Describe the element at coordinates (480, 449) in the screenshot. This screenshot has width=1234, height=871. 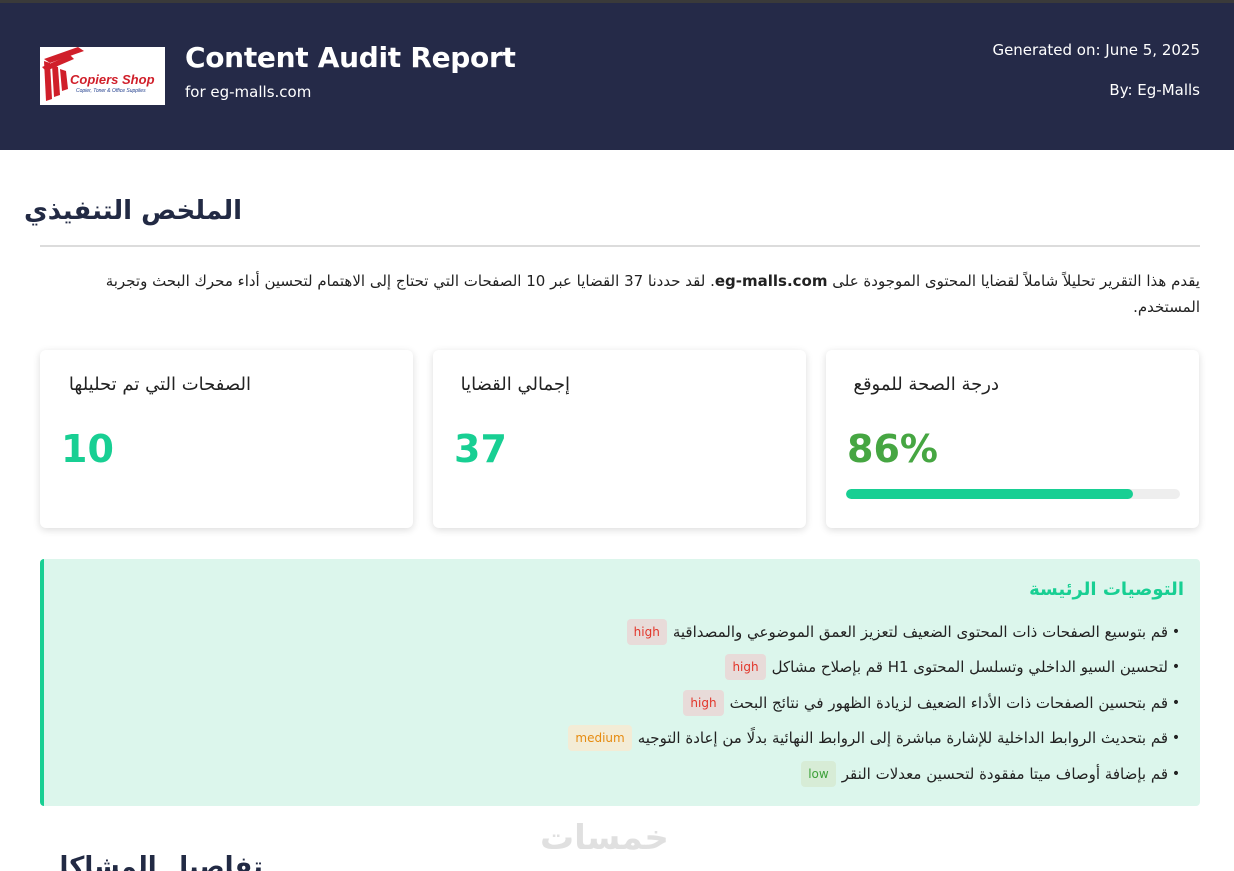
I see `total-issues-value: 37` at that location.